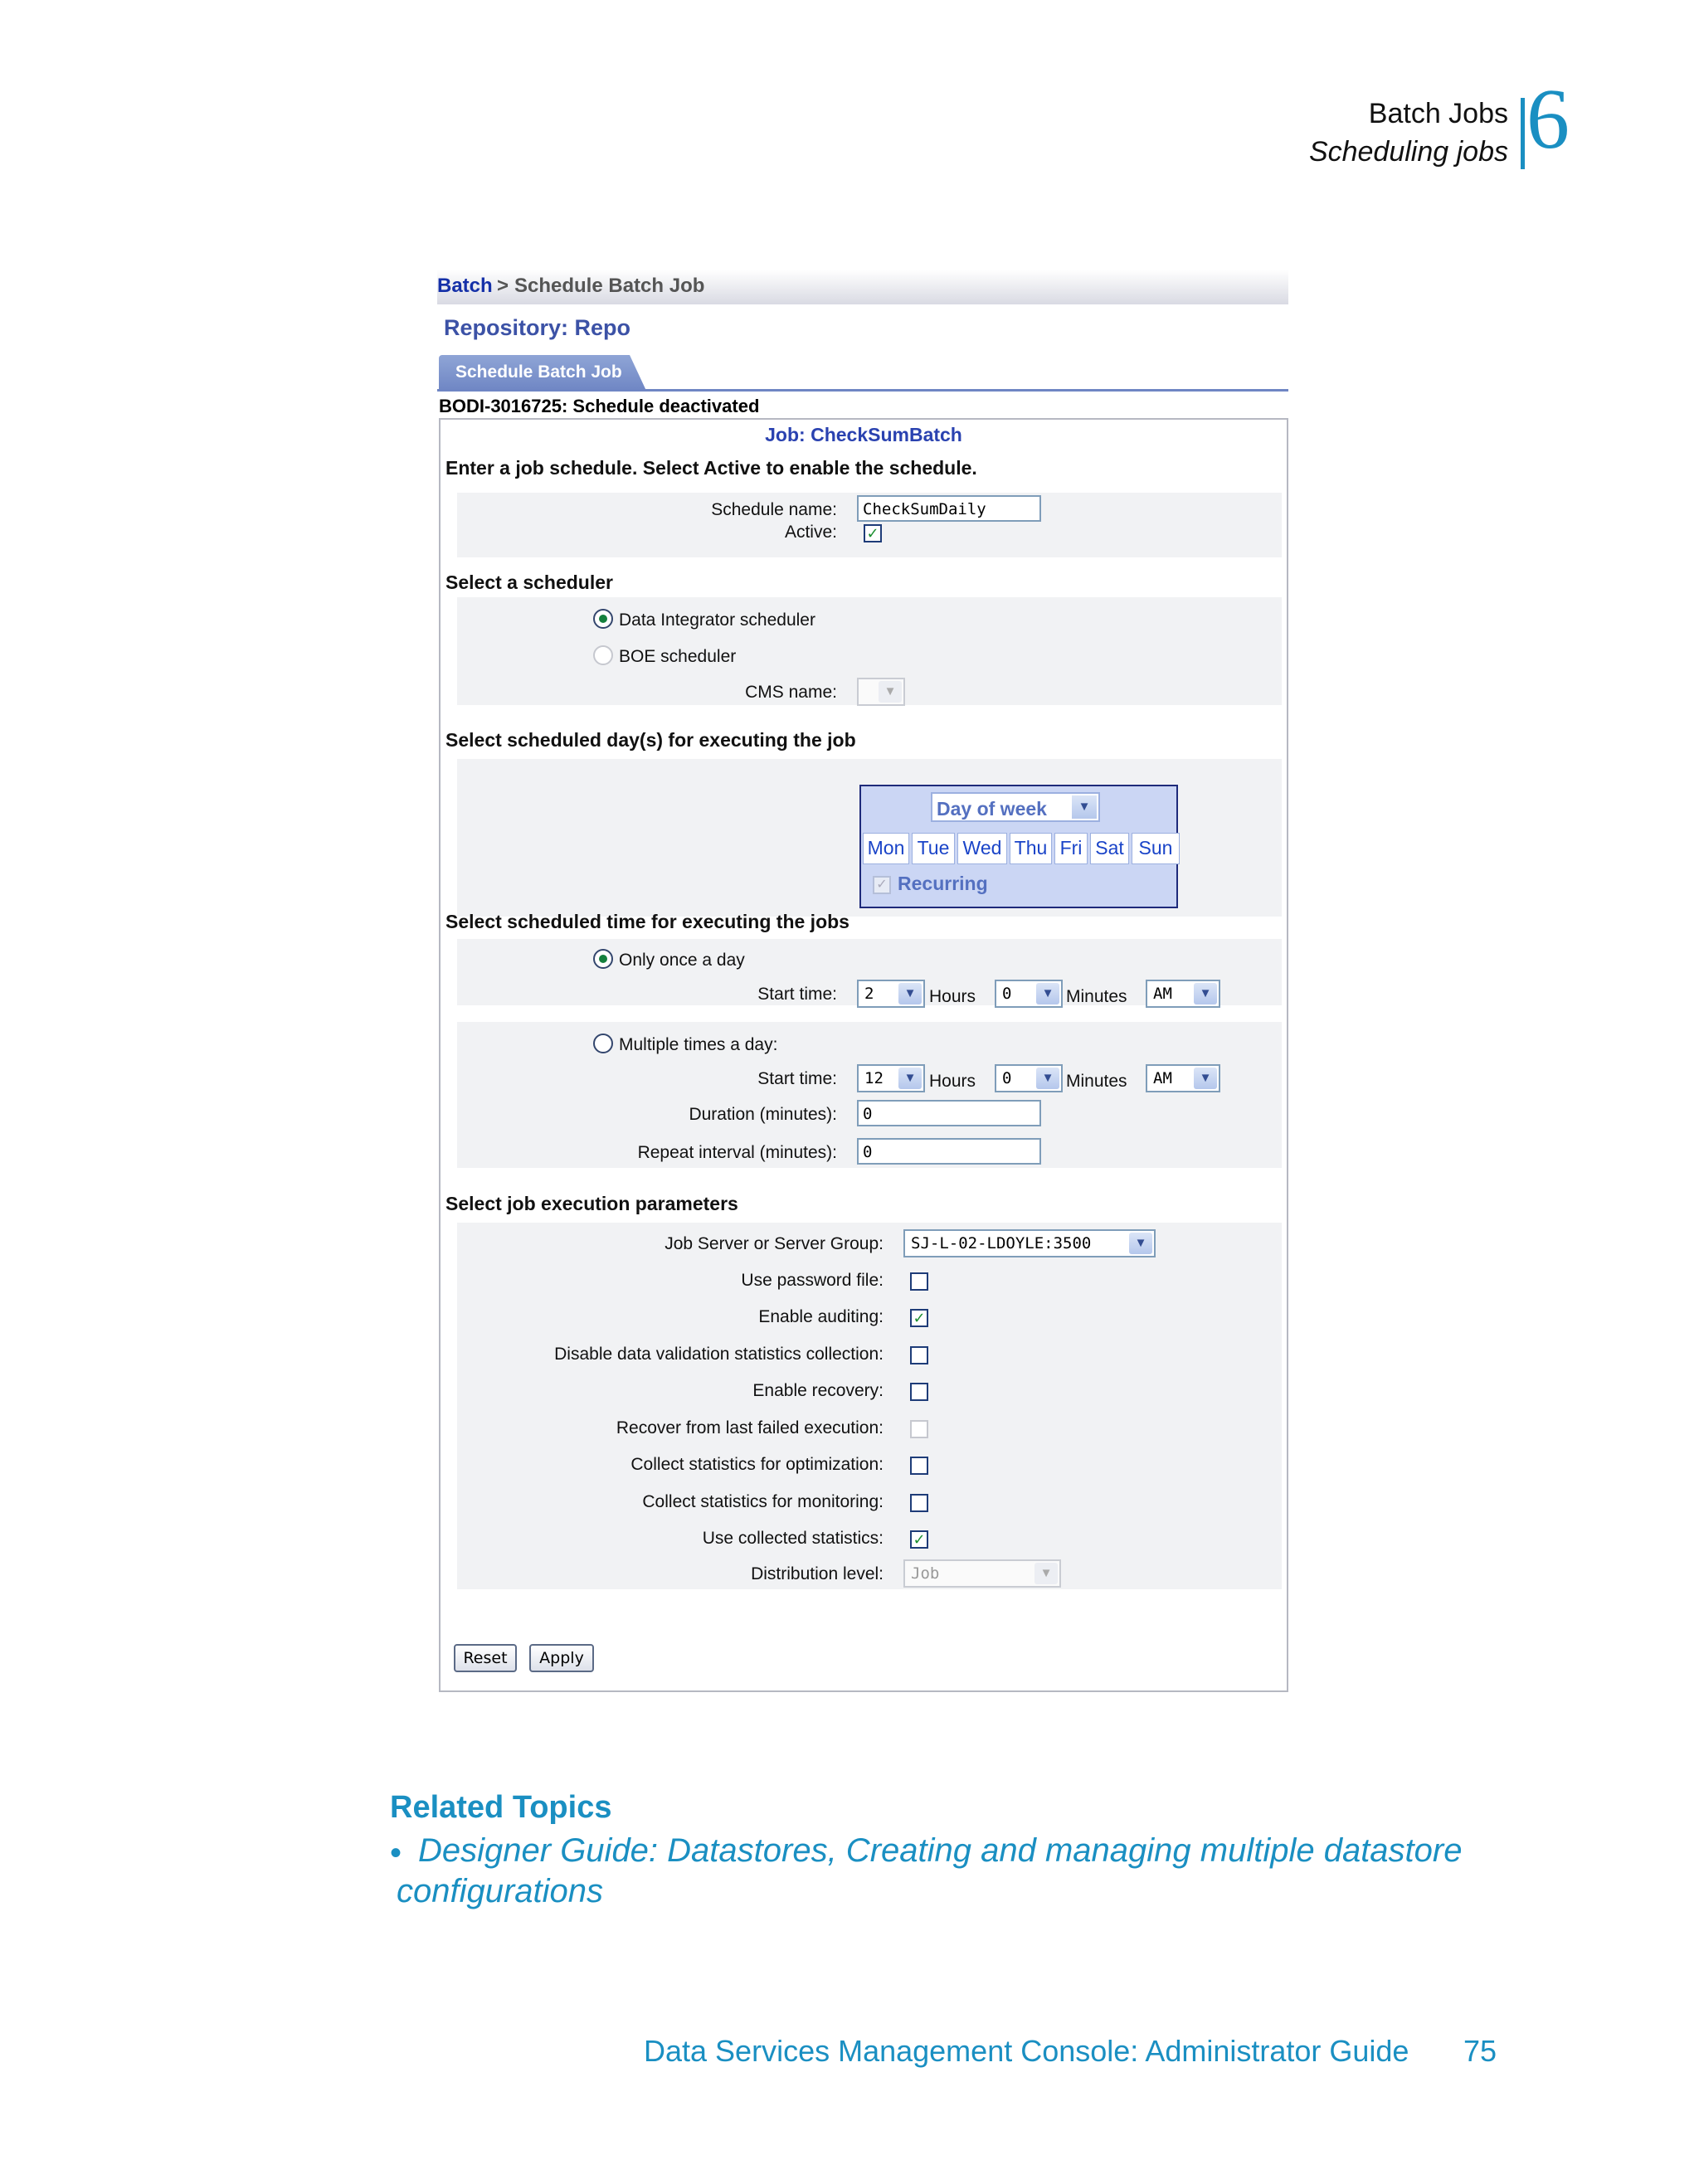  What do you see at coordinates (561, 1658) in the screenshot?
I see `apply-button: Apply` at bounding box center [561, 1658].